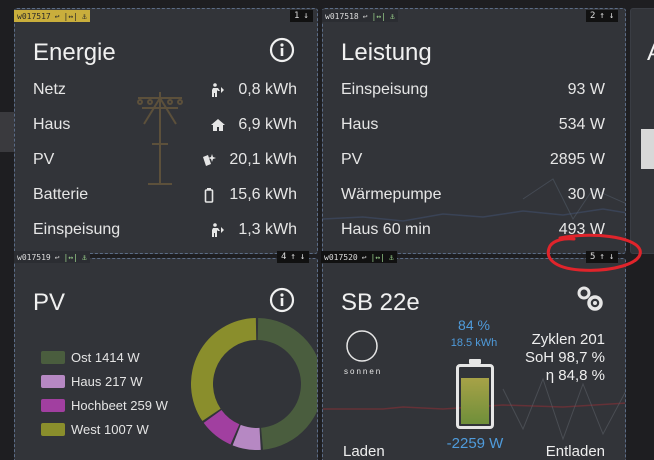  I want to click on order-number: 1, so click(297, 16).